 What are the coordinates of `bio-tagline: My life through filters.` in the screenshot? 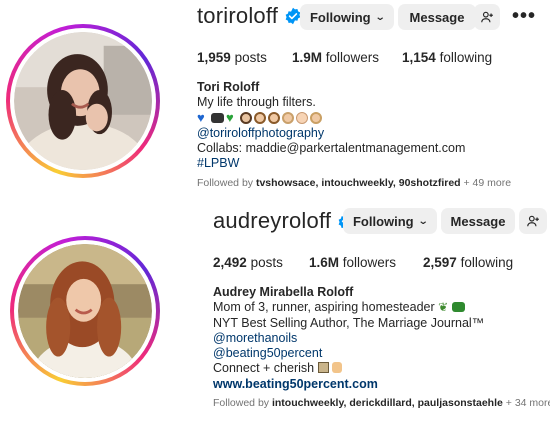 It's located at (256, 102).